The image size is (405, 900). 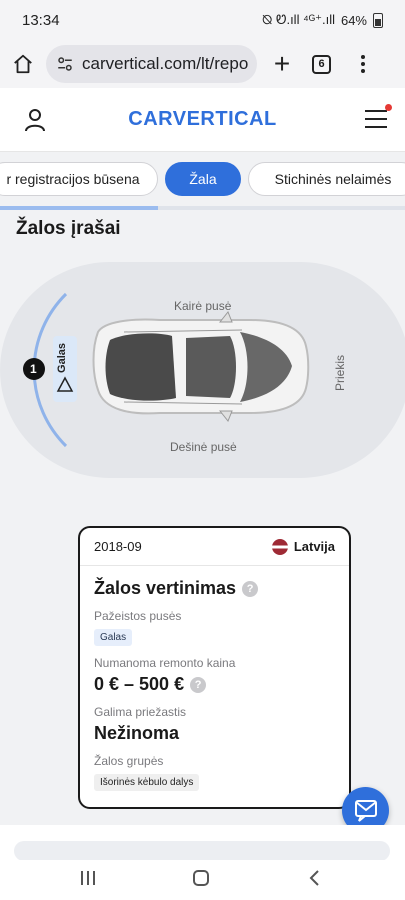 What do you see at coordinates (113, 637) in the screenshot?
I see `damaged-side-tag: Galas` at bounding box center [113, 637].